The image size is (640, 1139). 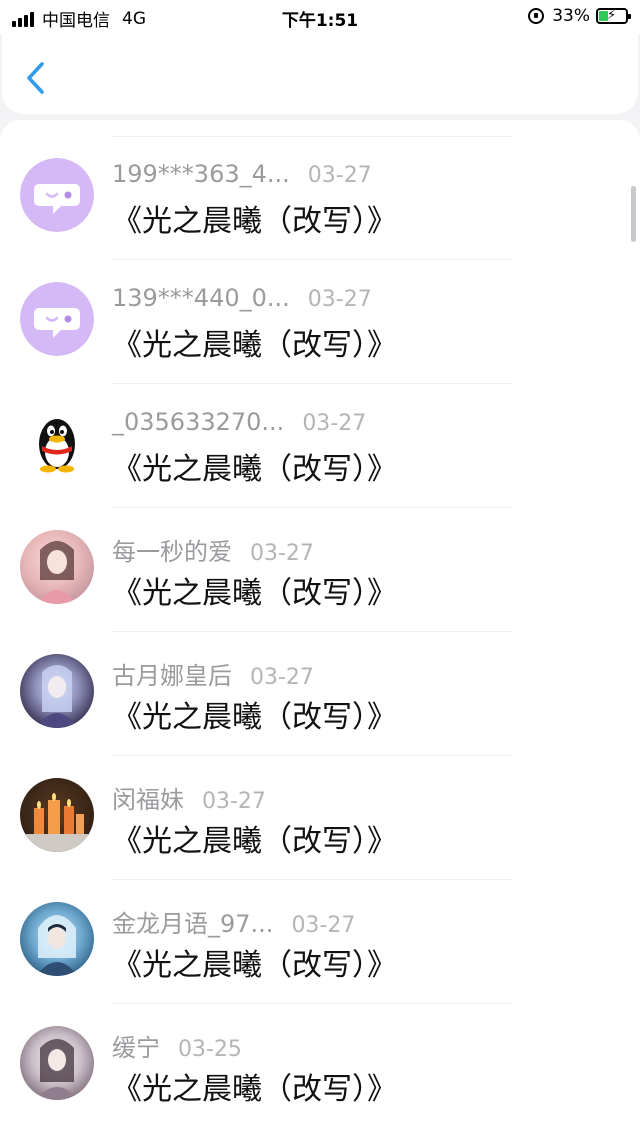 What do you see at coordinates (536, 16) in the screenshot?
I see `rotation-lock-icon` at bounding box center [536, 16].